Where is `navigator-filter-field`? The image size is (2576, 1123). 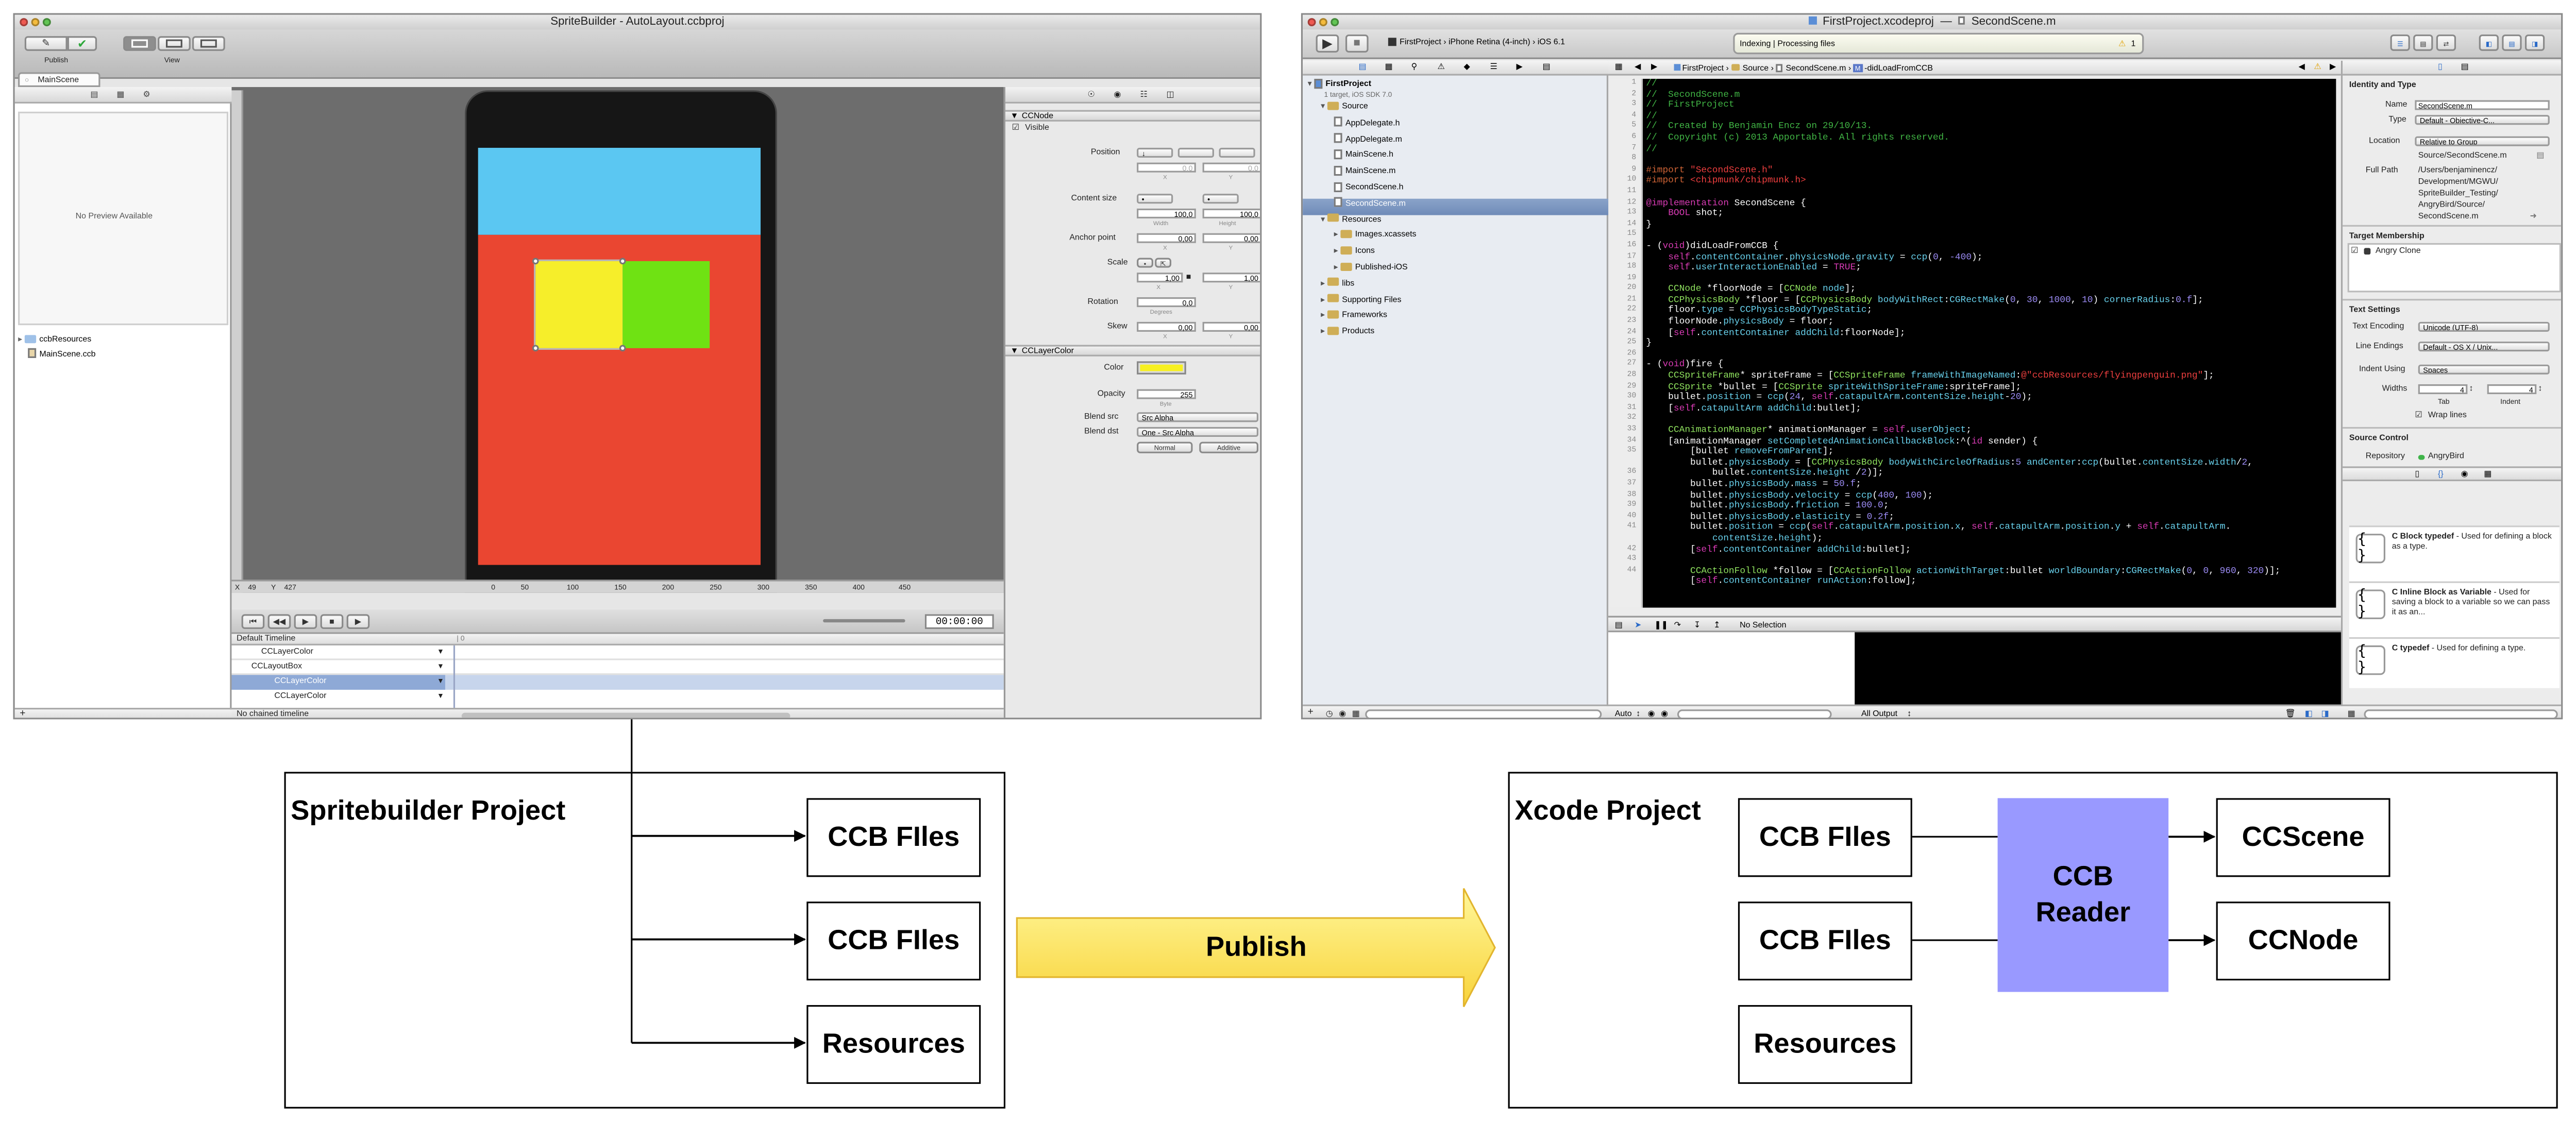 navigator-filter-field is located at coordinates (1483, 713).